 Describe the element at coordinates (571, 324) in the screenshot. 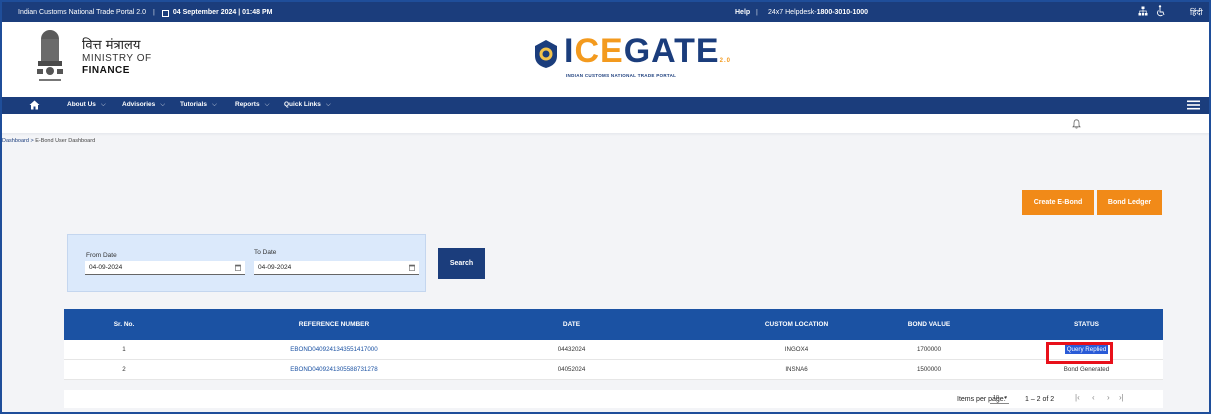

I see `column-header: DATE` at that location.